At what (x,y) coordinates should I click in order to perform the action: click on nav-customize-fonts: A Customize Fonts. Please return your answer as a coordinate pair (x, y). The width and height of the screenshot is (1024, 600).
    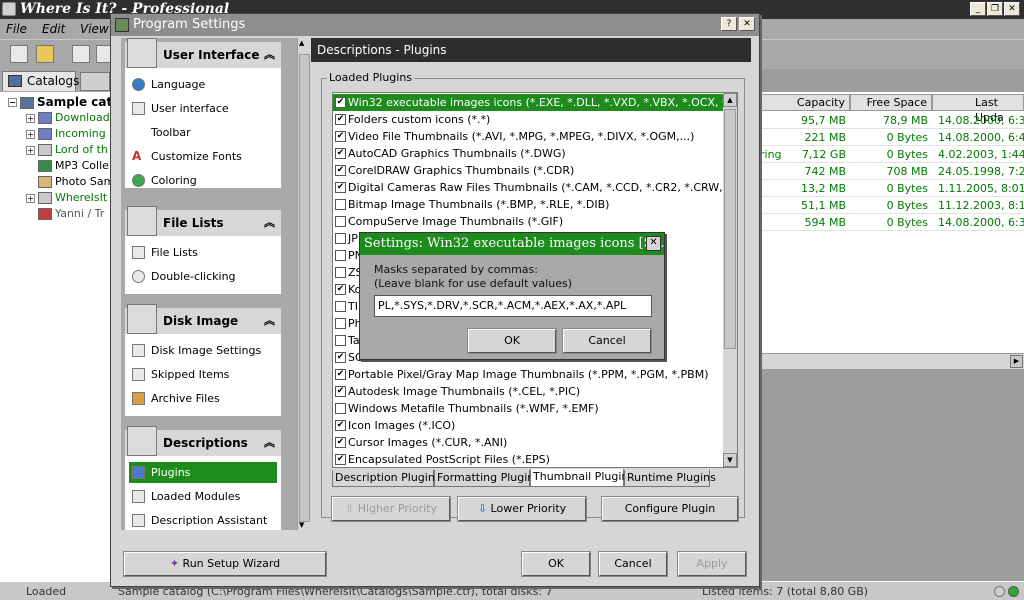
    Looking at the image, I should click on (203, 156).